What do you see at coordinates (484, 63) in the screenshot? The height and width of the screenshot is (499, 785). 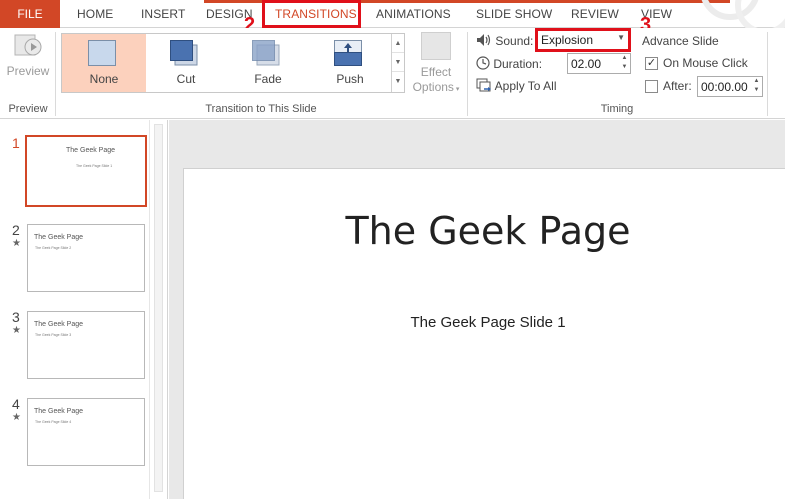 I see `clock-icon` at bounding box center [484, 63].